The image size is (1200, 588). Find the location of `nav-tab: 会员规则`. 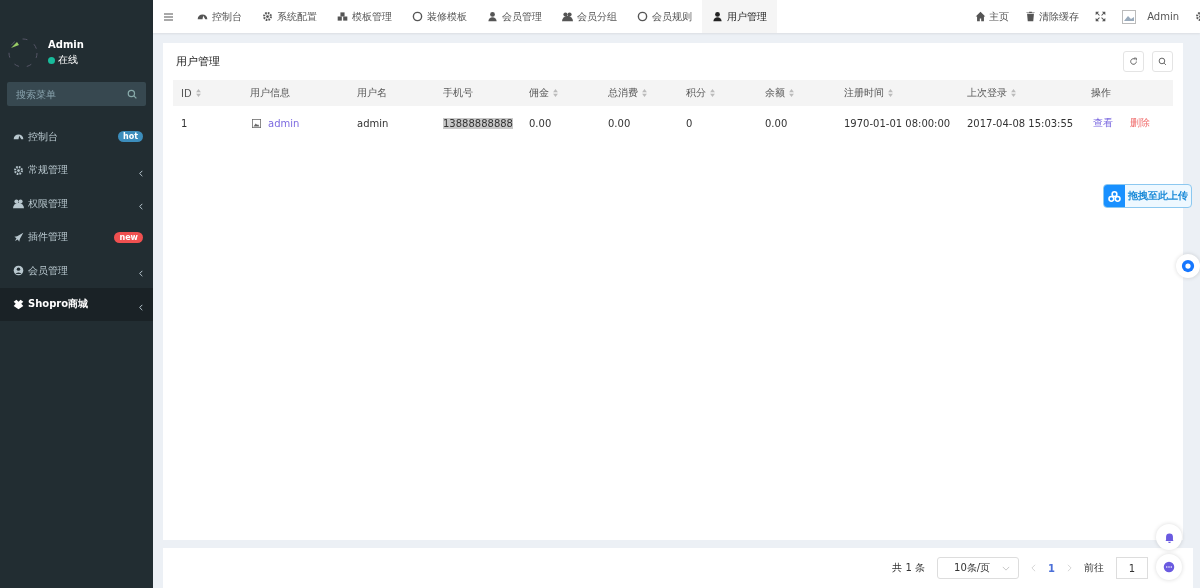

nav-tab: 会员规则 is located at coordinates (664, 16).